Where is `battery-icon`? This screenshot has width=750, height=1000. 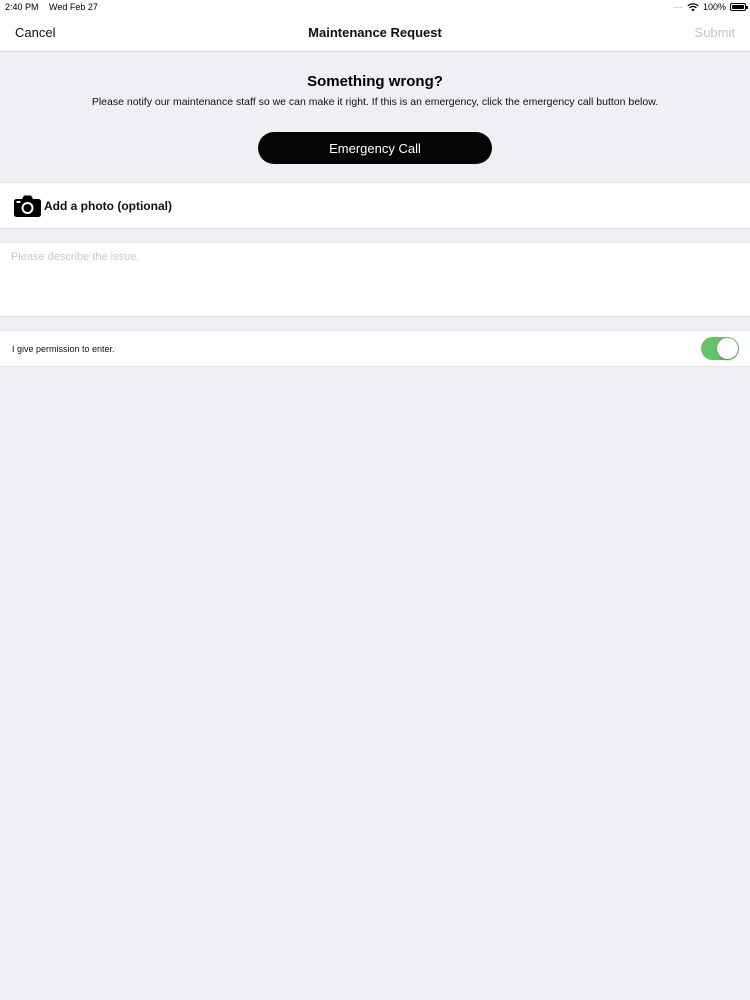
battery-icon is located at coordinates (739, 7).